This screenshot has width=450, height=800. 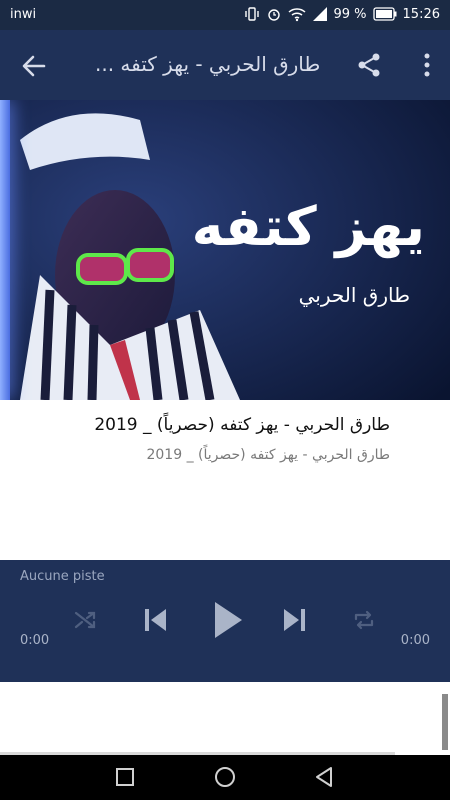 I want to click on battery-percent: 99 %, so click(x=350, y=14).